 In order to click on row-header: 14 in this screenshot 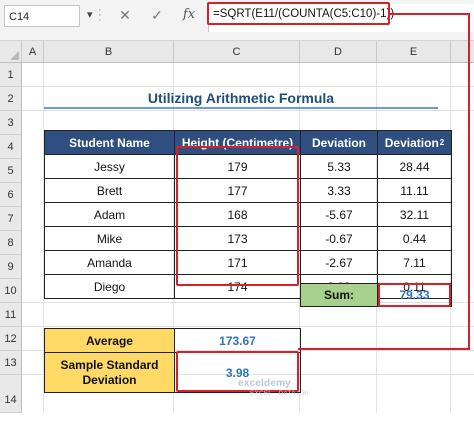, I will do `click(11, 394)`.